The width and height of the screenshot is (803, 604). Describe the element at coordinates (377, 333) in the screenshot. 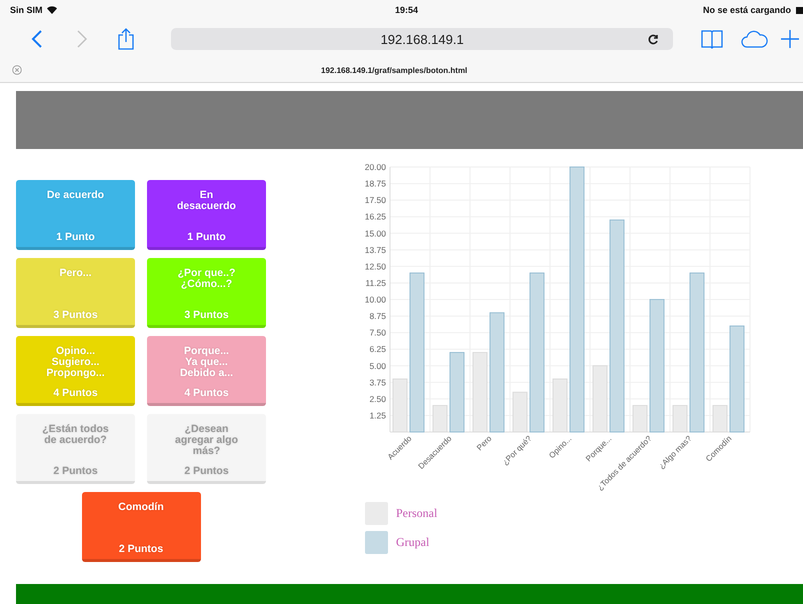

I see `y-tick-label: 7.50` at that location.